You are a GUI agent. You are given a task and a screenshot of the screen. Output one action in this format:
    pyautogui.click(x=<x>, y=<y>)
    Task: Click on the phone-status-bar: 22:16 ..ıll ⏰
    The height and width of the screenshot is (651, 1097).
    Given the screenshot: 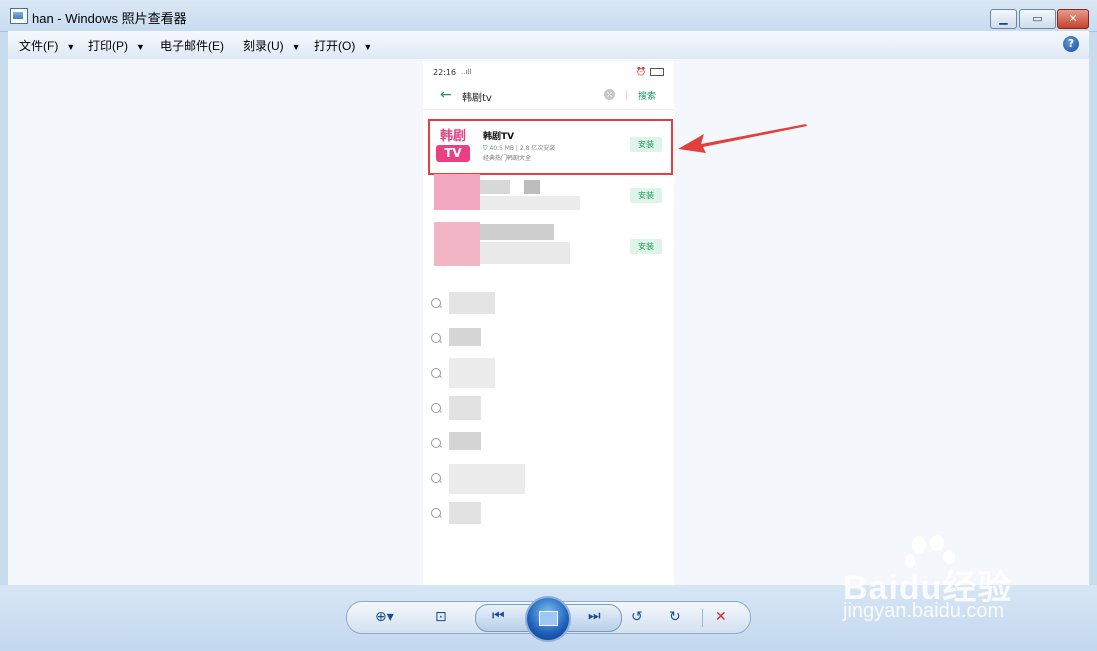 What is the action you would take?
    pyautogui.click(x=548, y=72)
    